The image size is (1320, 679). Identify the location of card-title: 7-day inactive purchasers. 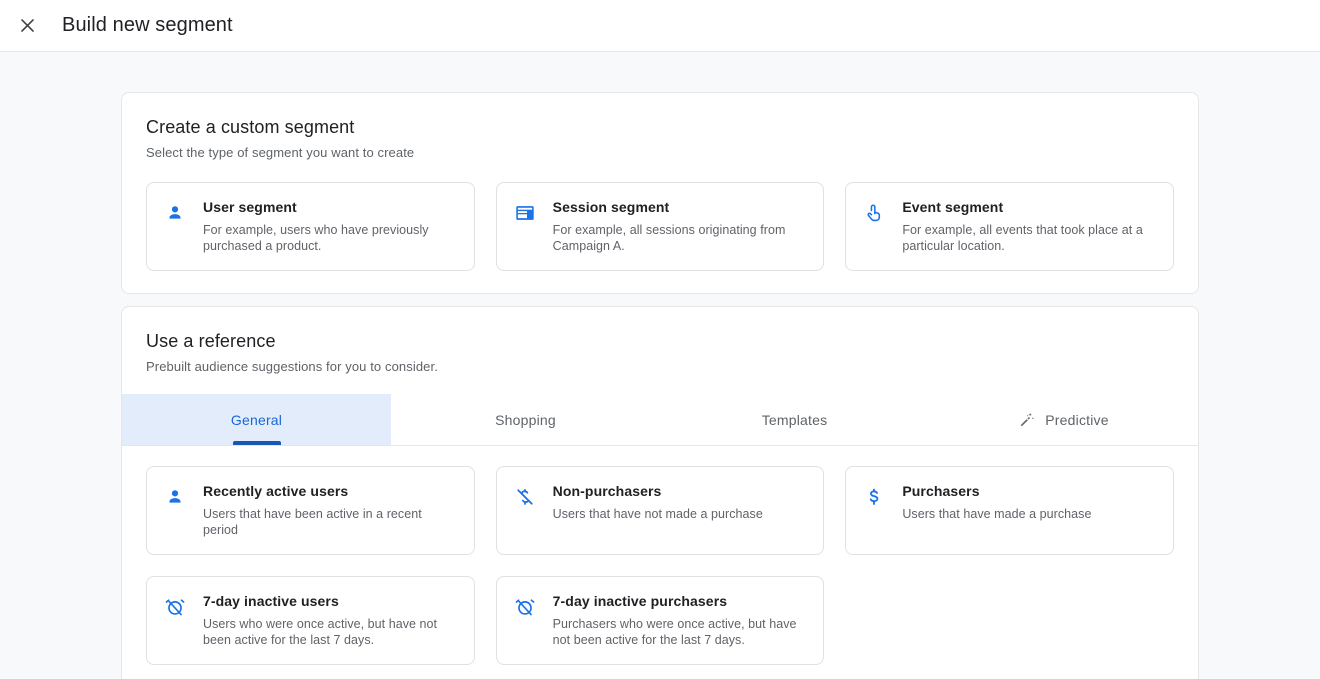
(640, 601).